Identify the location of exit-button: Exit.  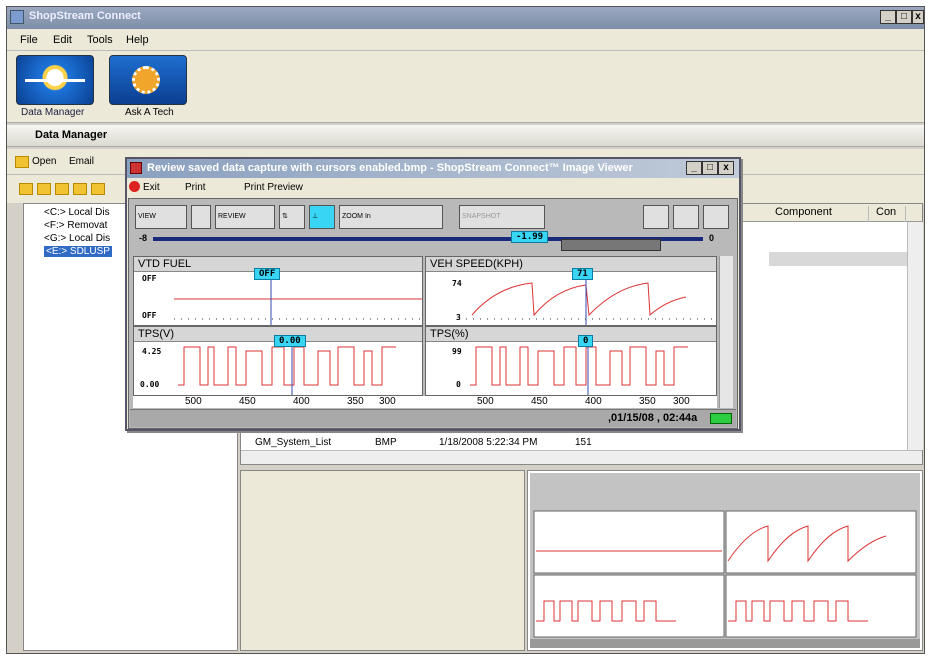
(151, 187).